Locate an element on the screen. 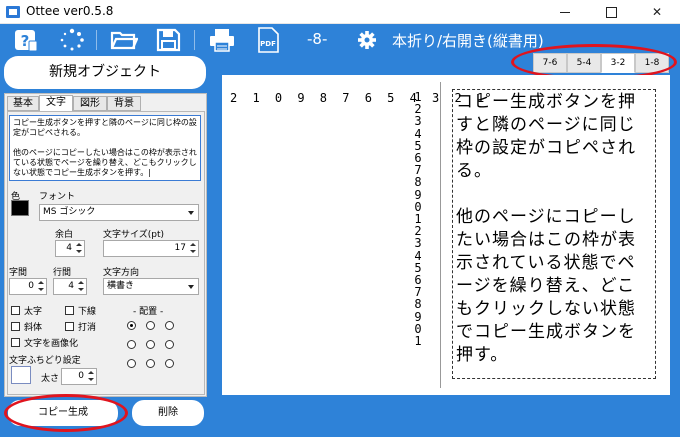  margin-label: 余白 is located at coordinates (64, 235).